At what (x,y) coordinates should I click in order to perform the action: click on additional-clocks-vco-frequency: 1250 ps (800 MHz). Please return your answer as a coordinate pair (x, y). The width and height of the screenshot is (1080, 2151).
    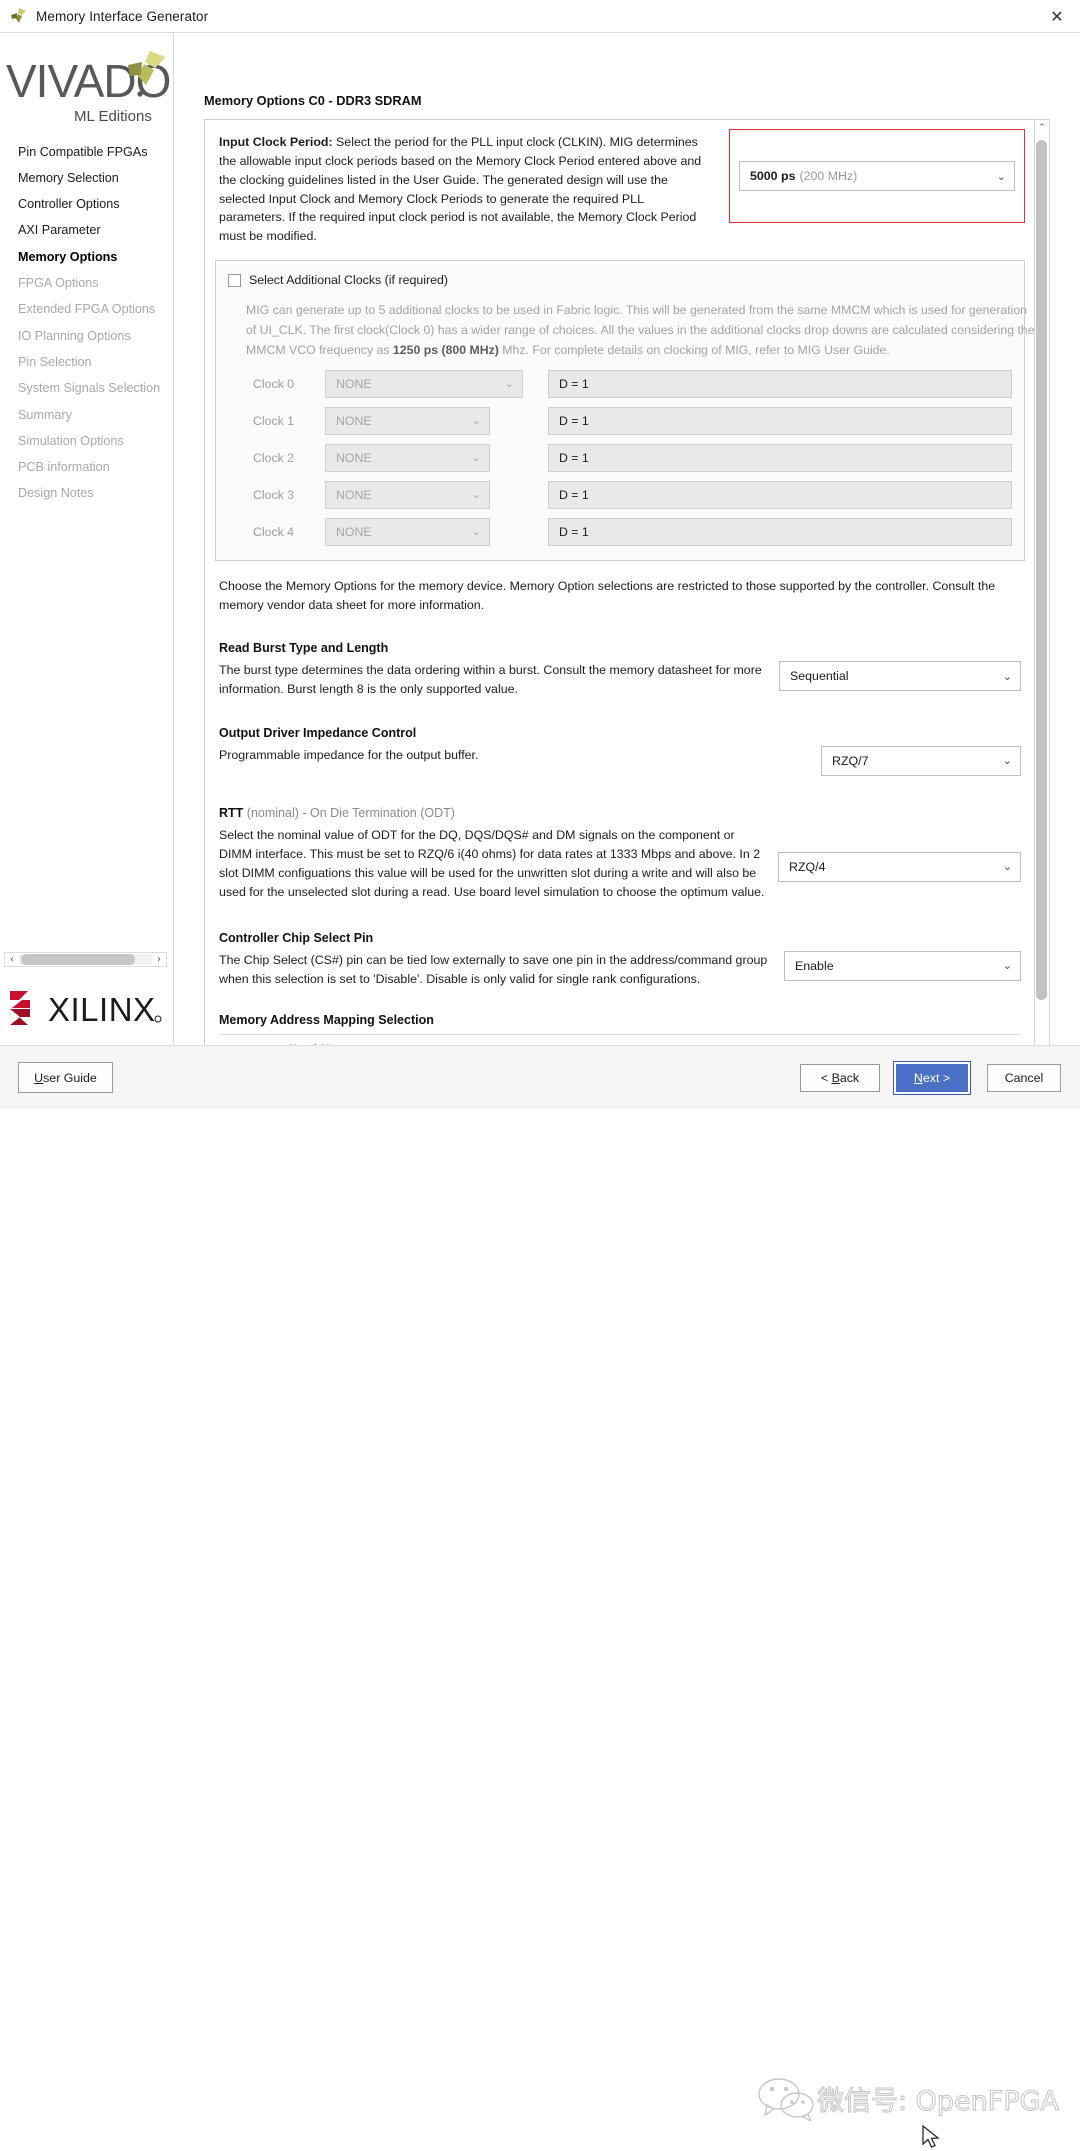
    Looking at the image, I should click on (446, 350).